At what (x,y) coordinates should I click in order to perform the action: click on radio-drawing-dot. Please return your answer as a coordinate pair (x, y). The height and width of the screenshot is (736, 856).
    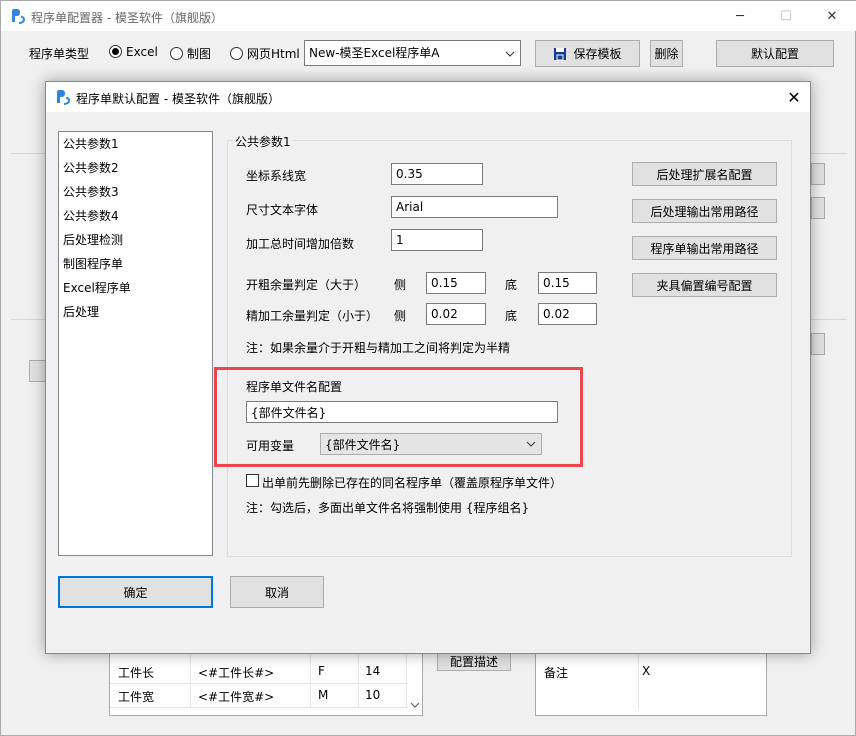
    Looking at the image, I should click on (176, 53).